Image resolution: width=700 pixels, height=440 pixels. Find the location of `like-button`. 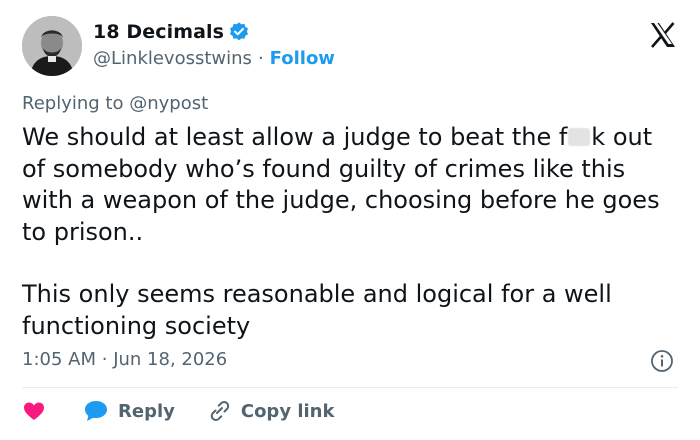

like-button is located at coordinates (34, 411).